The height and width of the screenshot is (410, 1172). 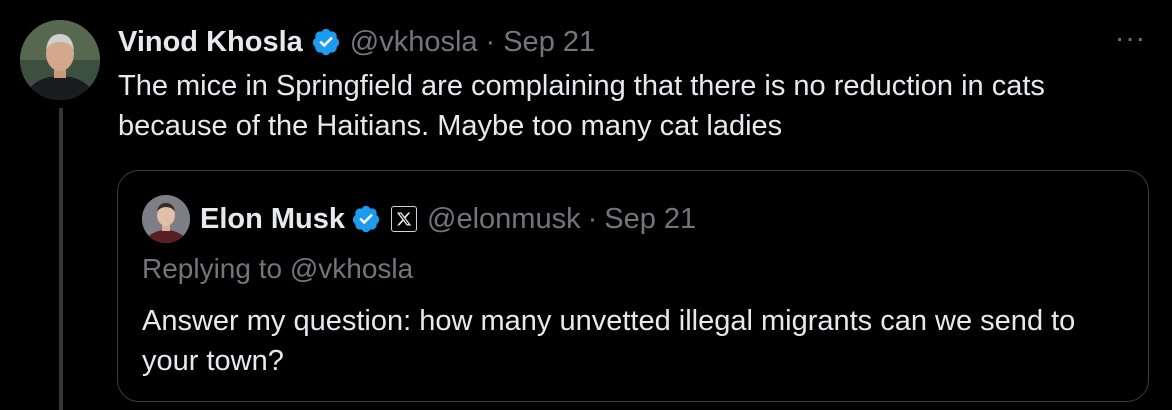 I want to click on quoted-author-avatar-image, so click(x=166, y=219).